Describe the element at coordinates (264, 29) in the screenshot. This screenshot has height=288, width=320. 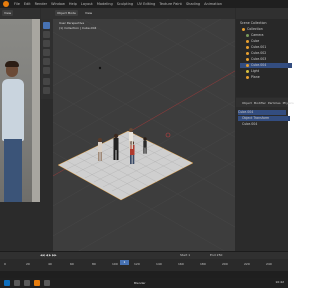
I see `outliner-item: Collection` at that location.